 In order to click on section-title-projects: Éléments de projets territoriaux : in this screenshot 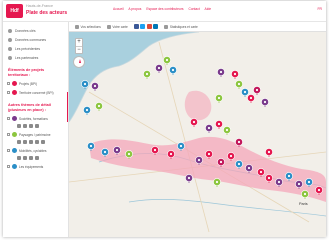, I will do `click(26, 72)`.